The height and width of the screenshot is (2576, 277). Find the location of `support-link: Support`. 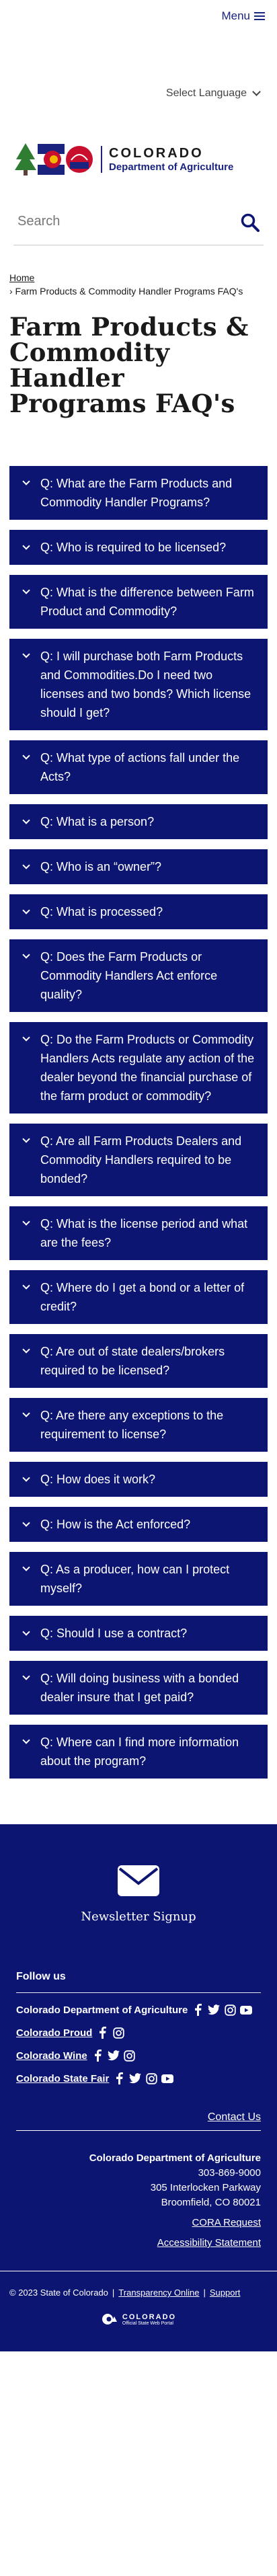

support-link: Support is located at coordinates (226, 2293).